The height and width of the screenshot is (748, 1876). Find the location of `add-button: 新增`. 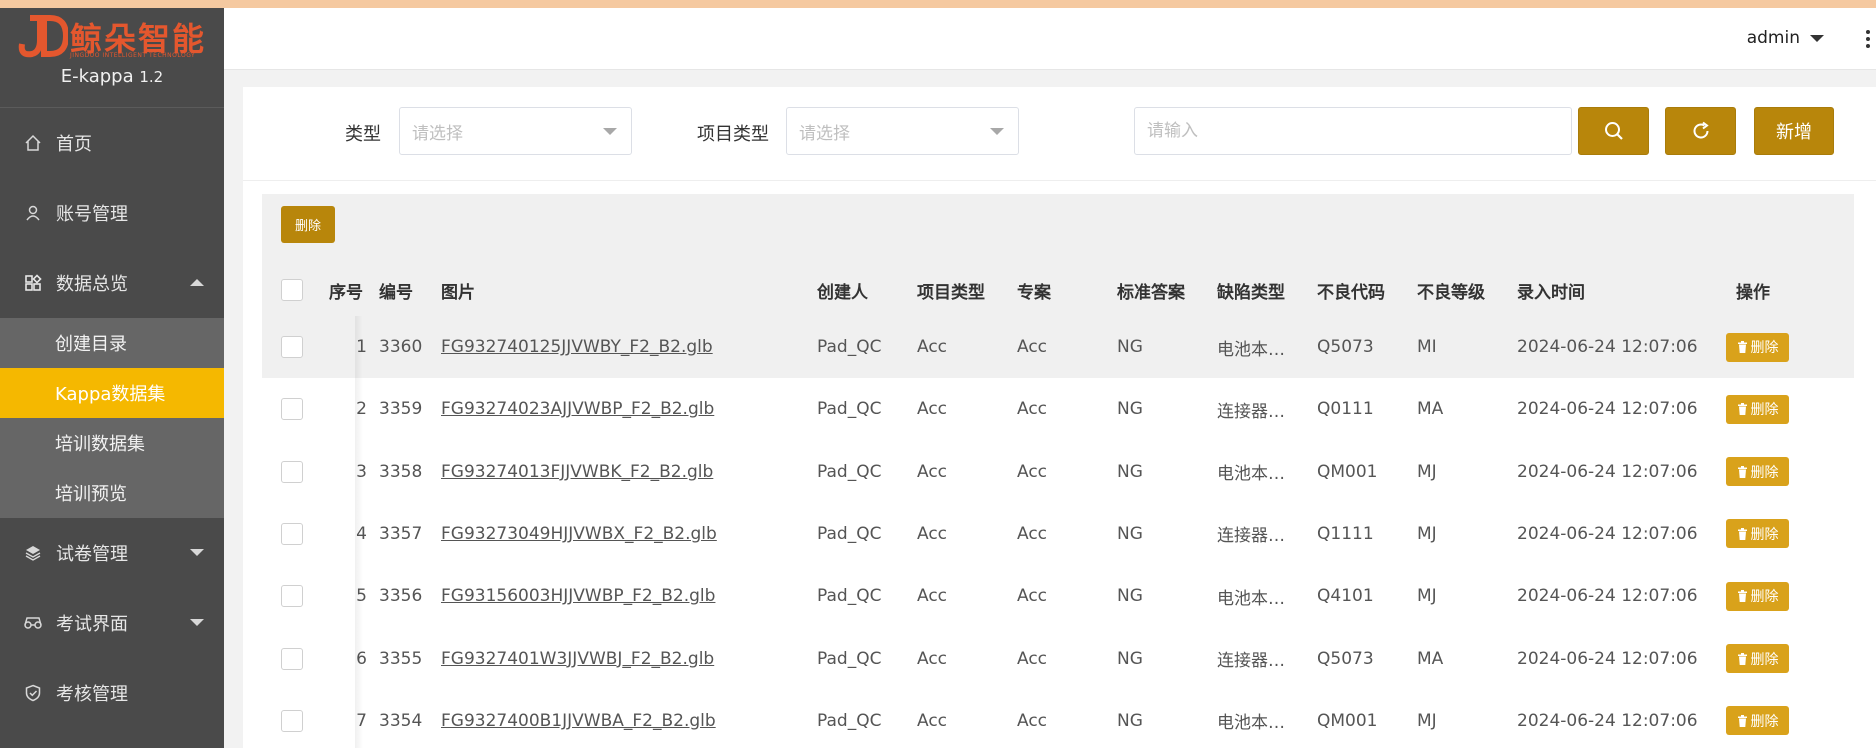

add-button: 新增 is located at coordinates (1794, 131).